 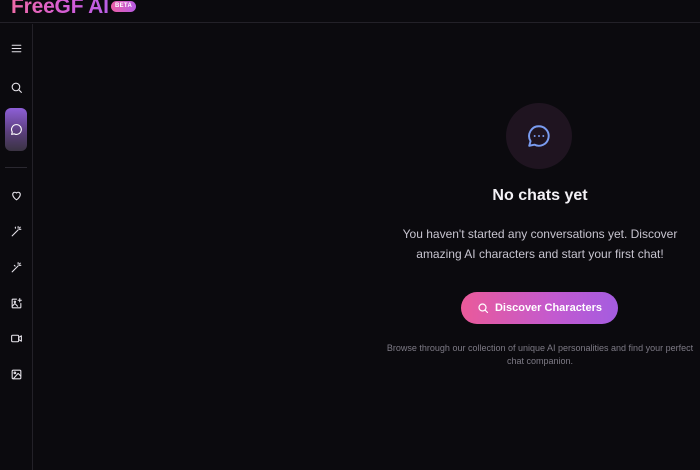 I want to click on sidebar-item-image-edit, so click(x=16, y=303).